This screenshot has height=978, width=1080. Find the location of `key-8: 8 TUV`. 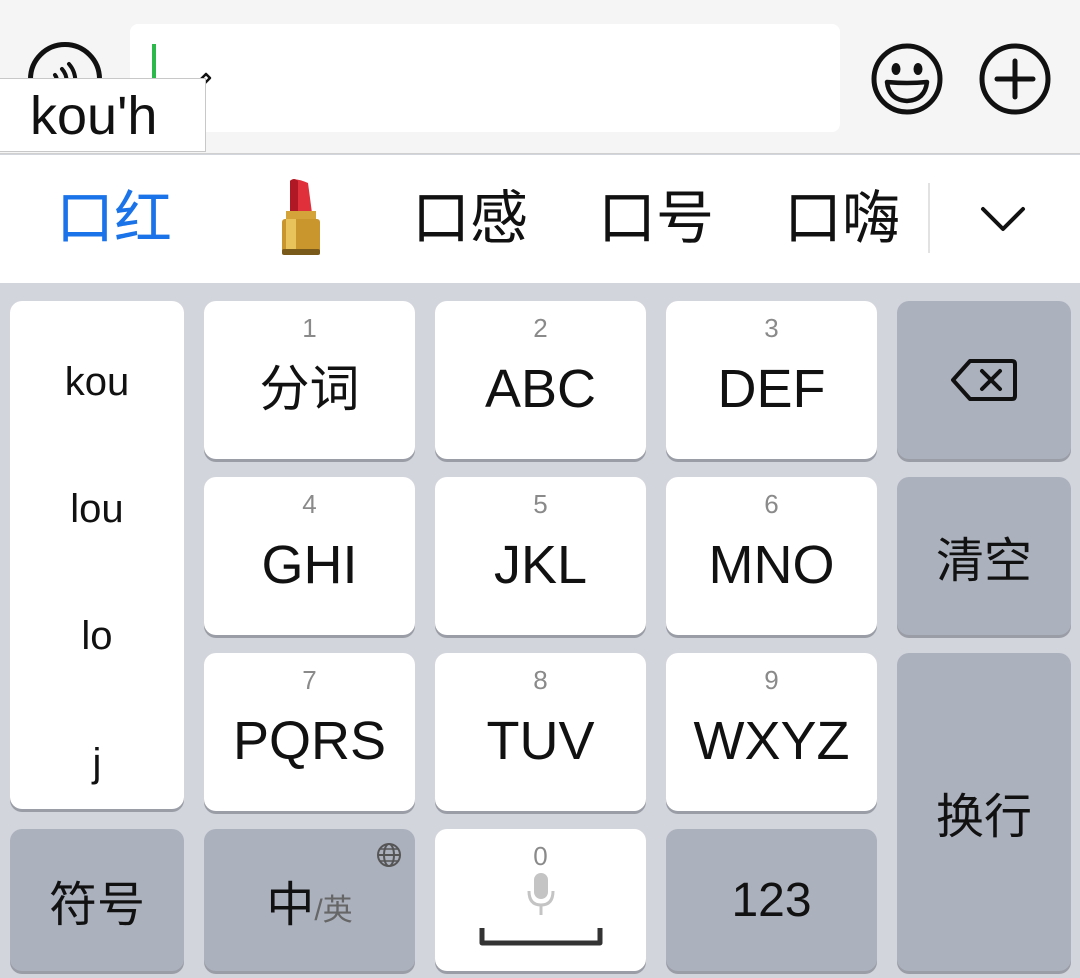

key-8: 8 TUV is located at coordinates (540, 732).